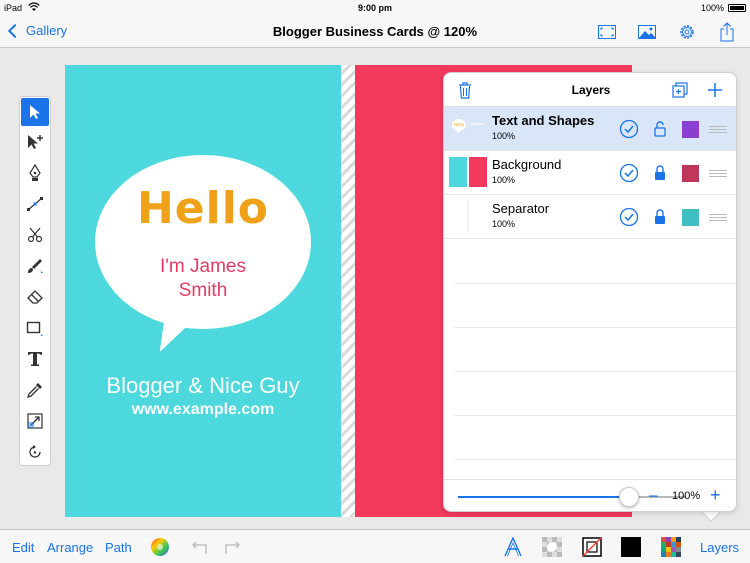 This screenshot has width=750, height=563. Describe the element at coordinates (35, 266) in the screenshot. I see `brush-tool-icon` at that location.